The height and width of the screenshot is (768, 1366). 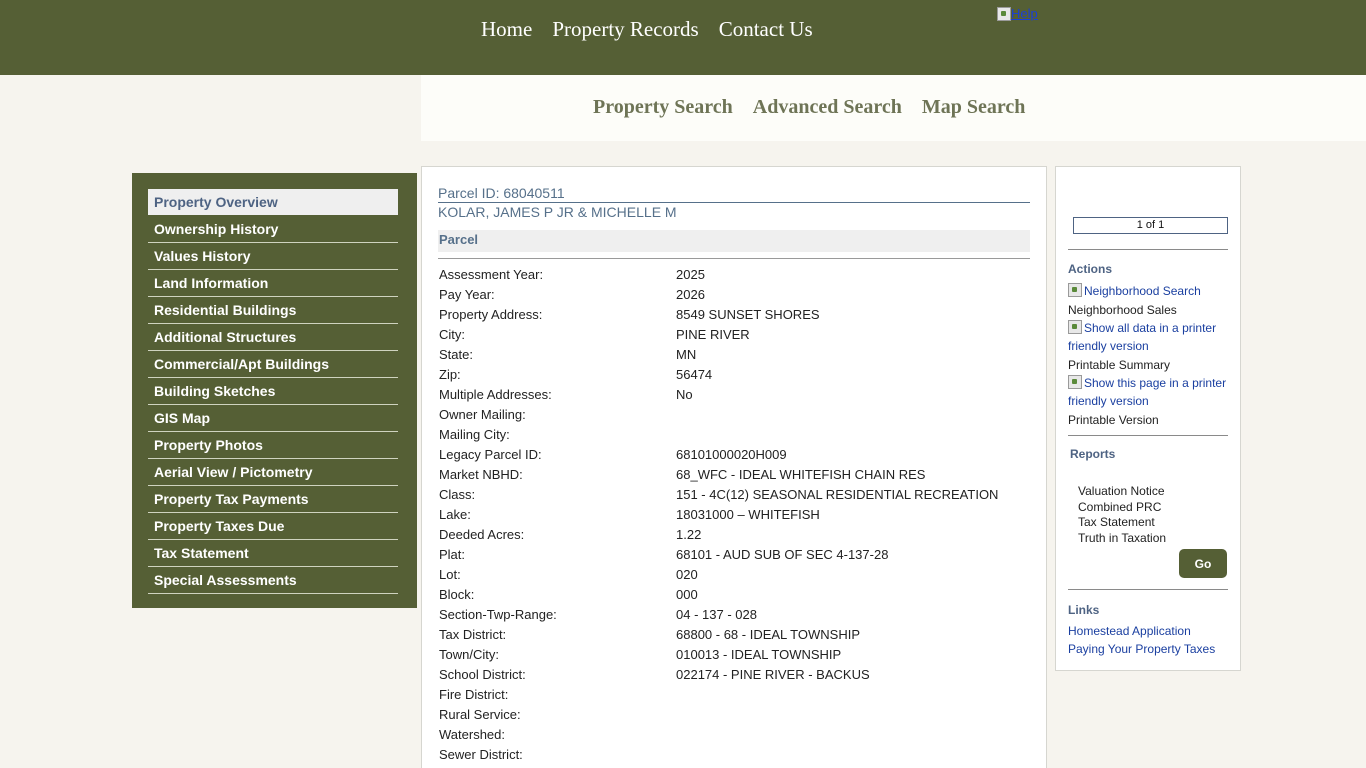 I want to click on parcel-field-label: Pay Year:, so click(x=467, y=294).